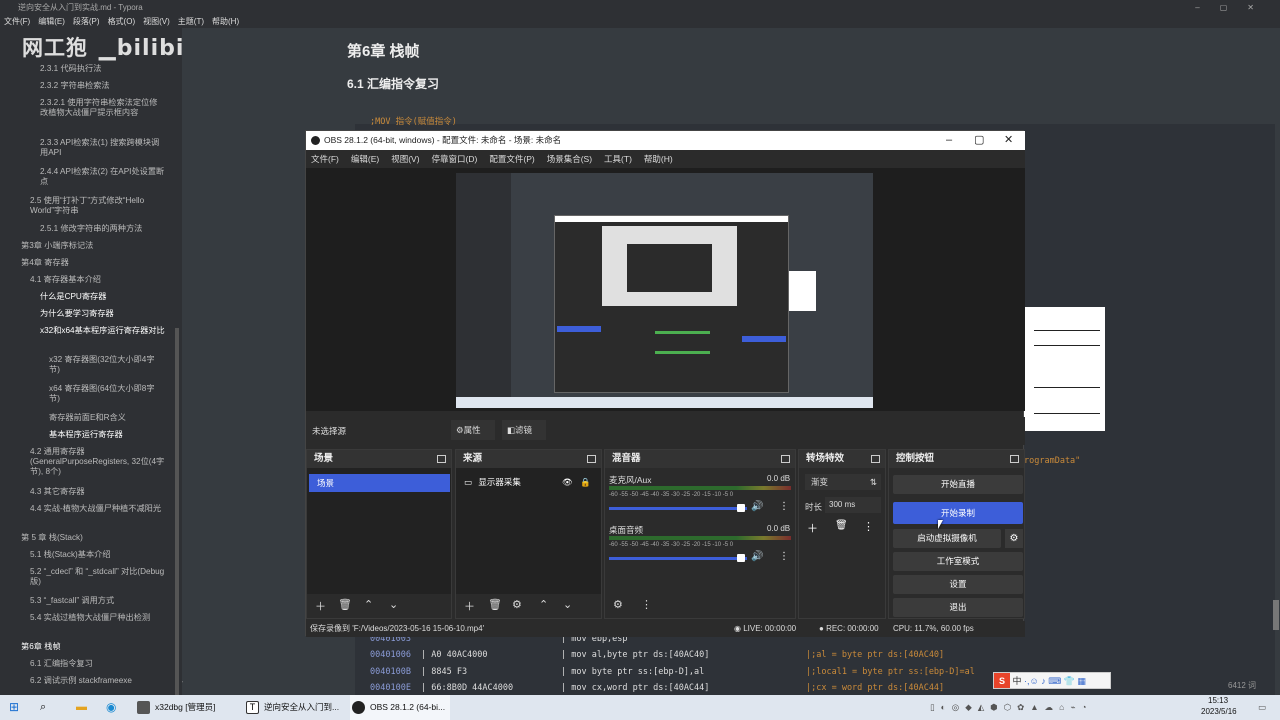  I want to click on minimize-icon: –, so click(949, 140).